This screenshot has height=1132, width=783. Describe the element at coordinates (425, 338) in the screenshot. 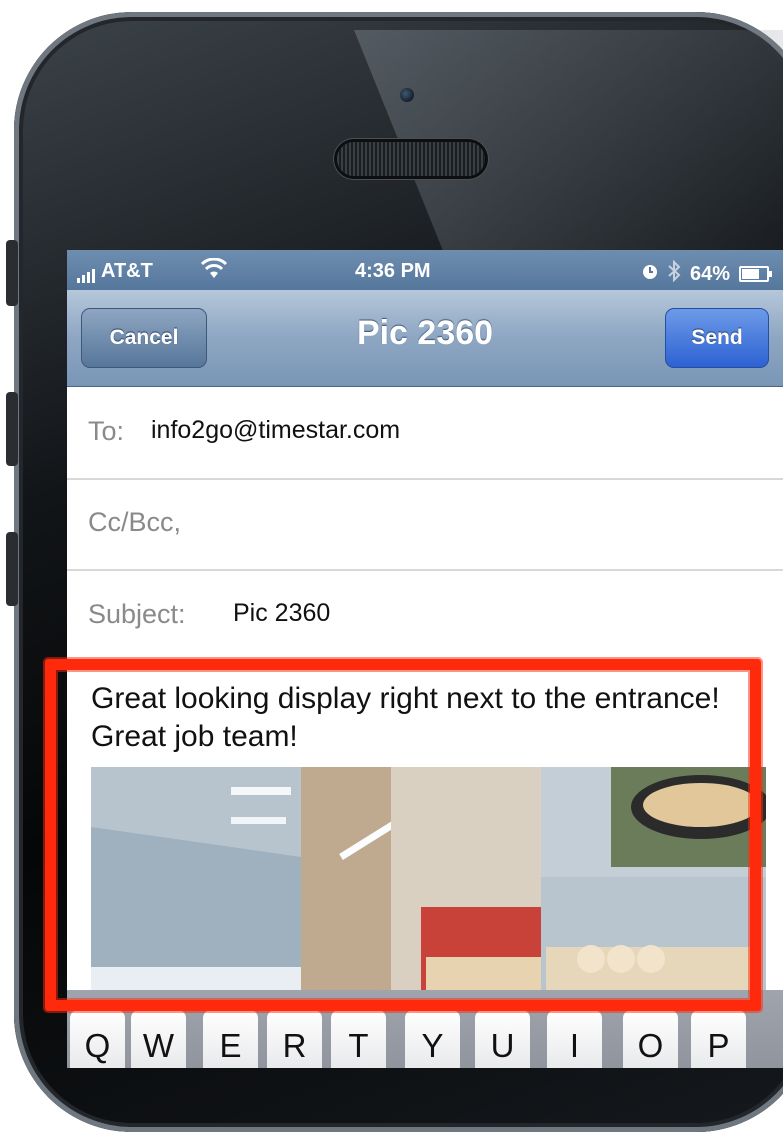

I see `navigation-bar: Cancel Pic 2360 Send` at that location.